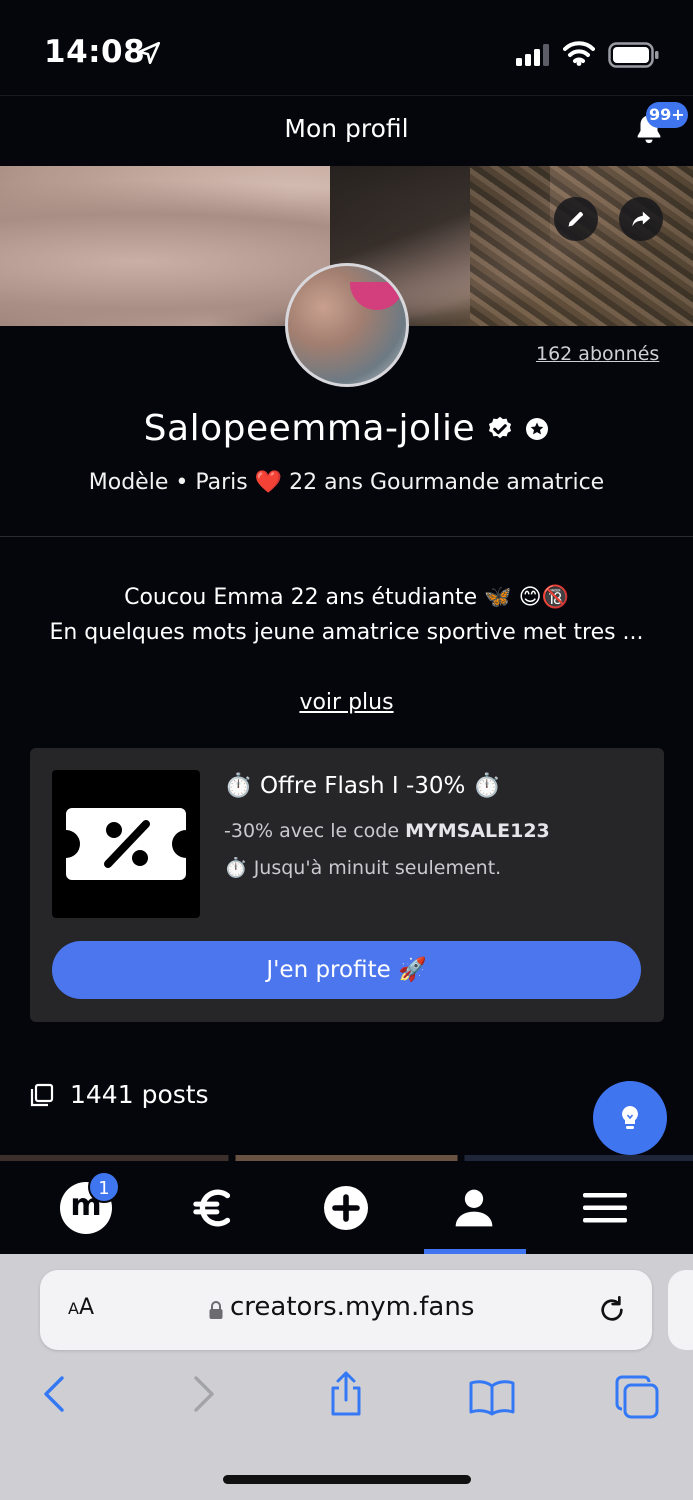  Describe the element at coordinates (104, 1187) in the screenshot. I see `messages-badge: 1` at that location.